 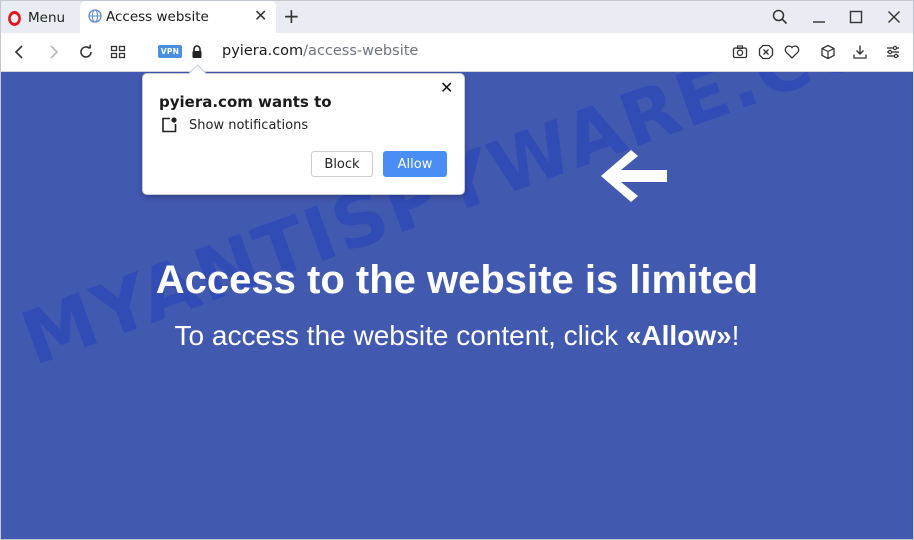 What do you see at coordinates (678, 335) in the screenshot?
I see `subline-allow-word: «Allow»` at bounding box center [678, 335].